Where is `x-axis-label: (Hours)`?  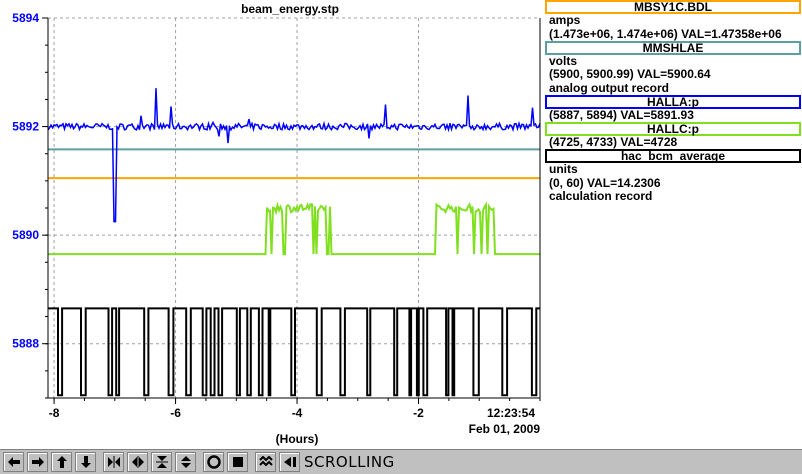 x-axis-label: (Hours) is located at coordinates (297, 439).